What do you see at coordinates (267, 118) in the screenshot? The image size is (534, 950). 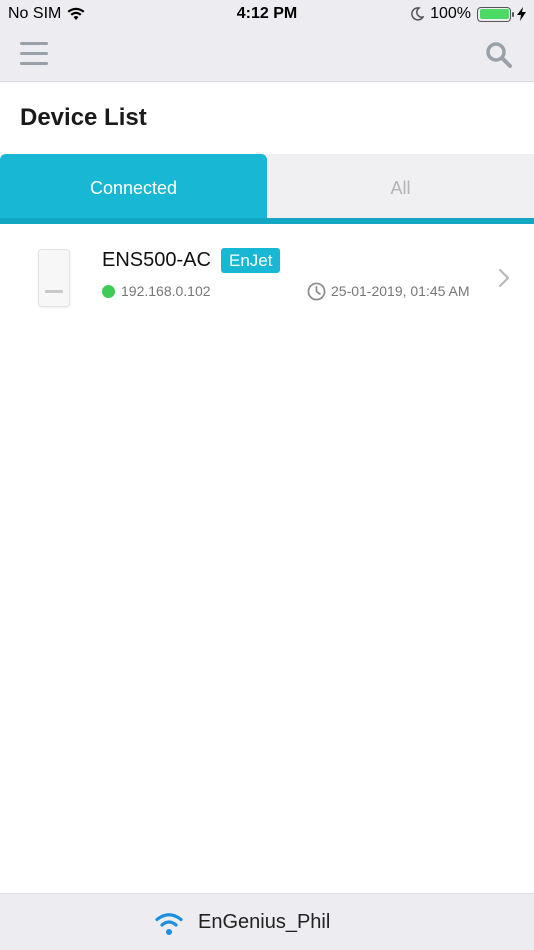 I see `title-area: Device List` at bounding box center [267, 118].